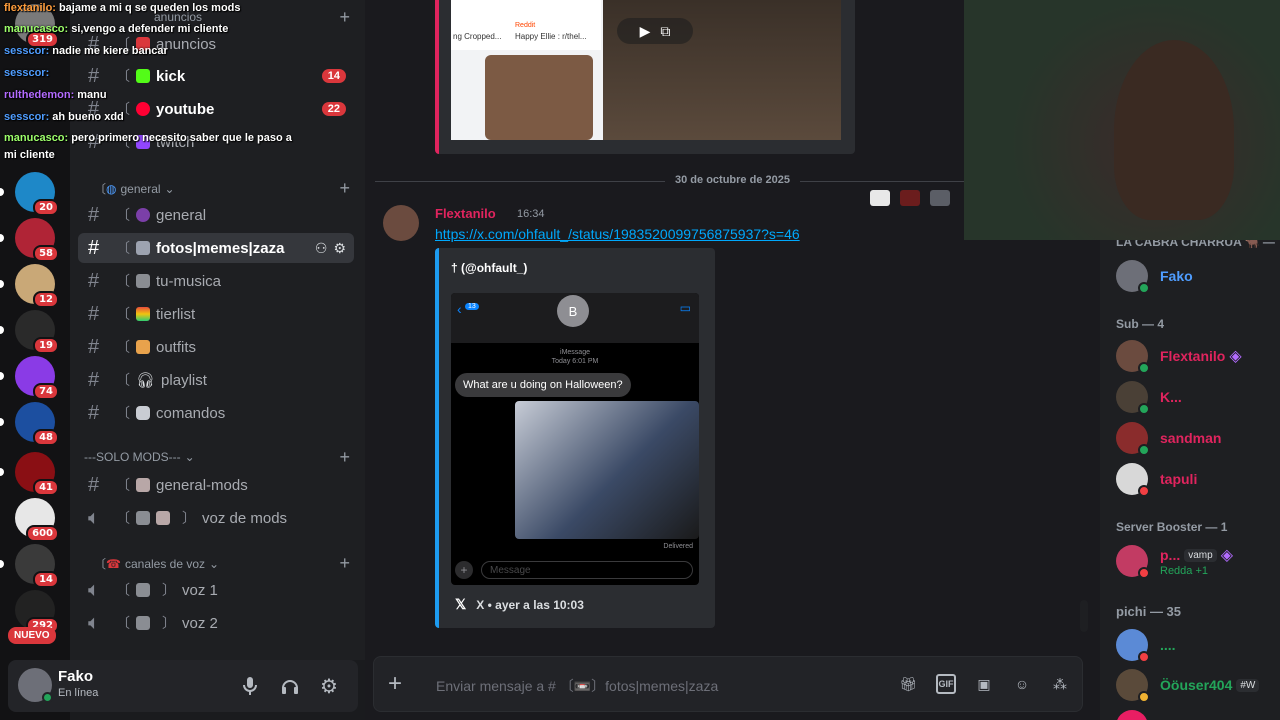  What do you see at coordinates (149, 8) in the screenshot?
I see `chat-text: bajame a mi q se queden los mods` at bounding box center [149, 8].